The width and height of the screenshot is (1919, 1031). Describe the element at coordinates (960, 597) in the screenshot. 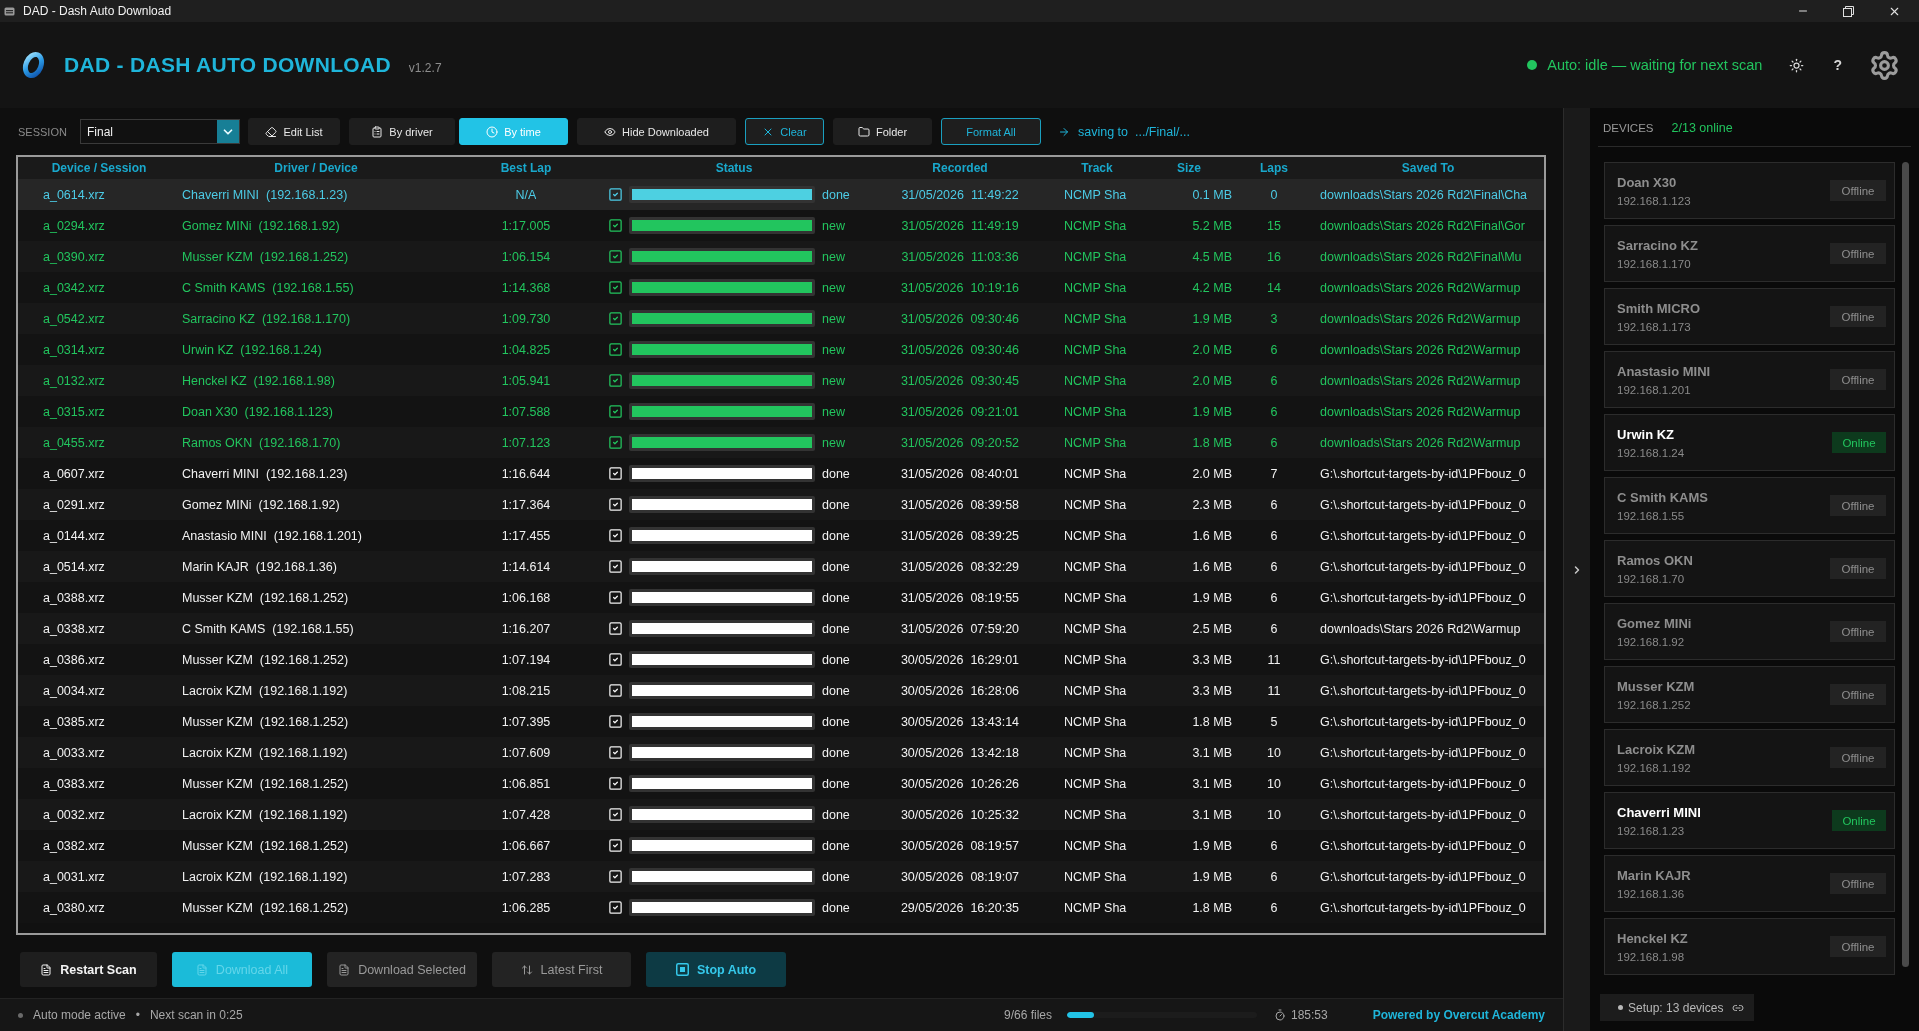

I see `table-cell: 31/05/2026 08:19:55` at that location.